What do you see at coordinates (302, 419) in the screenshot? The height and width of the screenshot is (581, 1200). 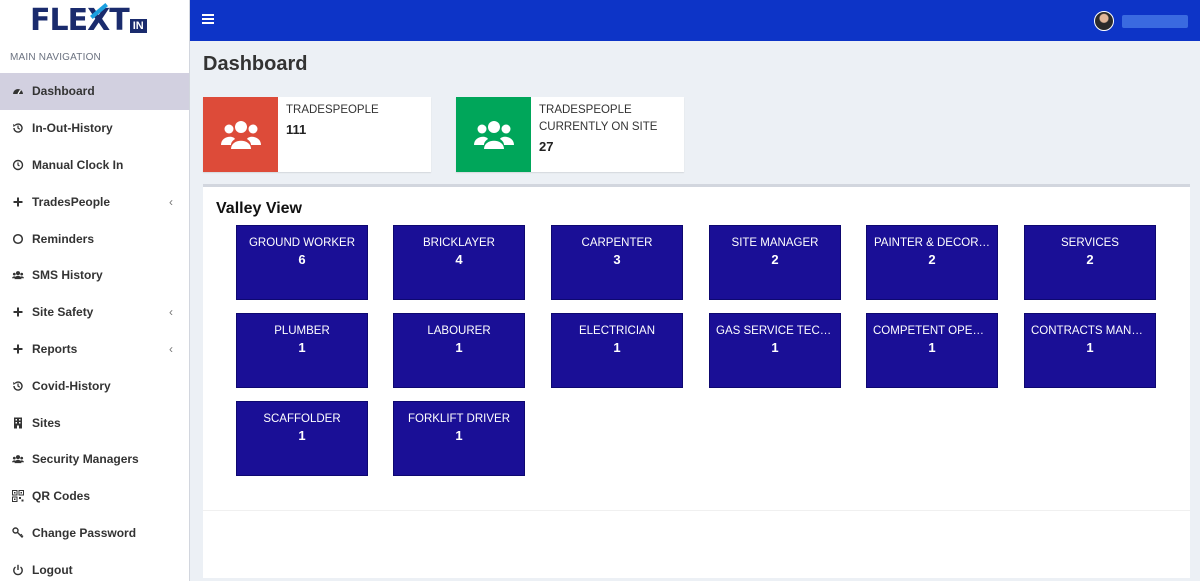 I see `trade-label: SCAFFOLDER` at bounding box center [302, 419].